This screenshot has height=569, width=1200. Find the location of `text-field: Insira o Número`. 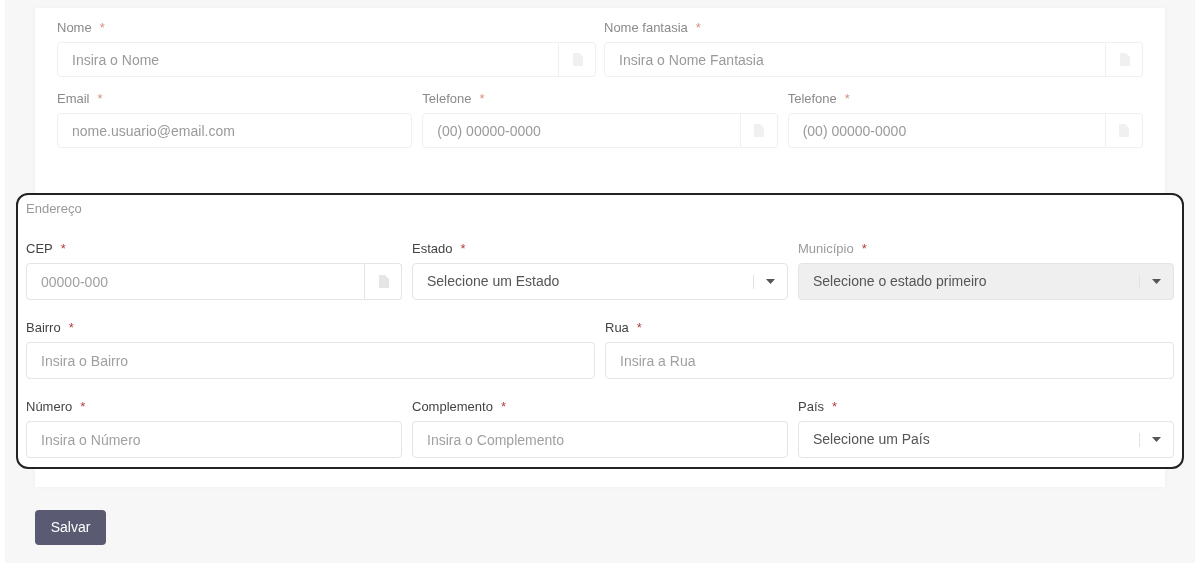

text-field: Insira o Número is located at coordinates (214, 439).